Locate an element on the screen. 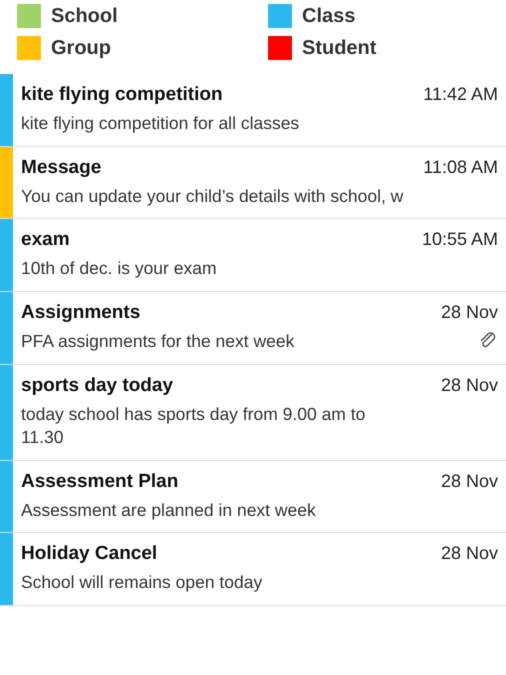  message-body: today school has sports day from 9.00 am to 11.30 is located at coordinates (193, 426).